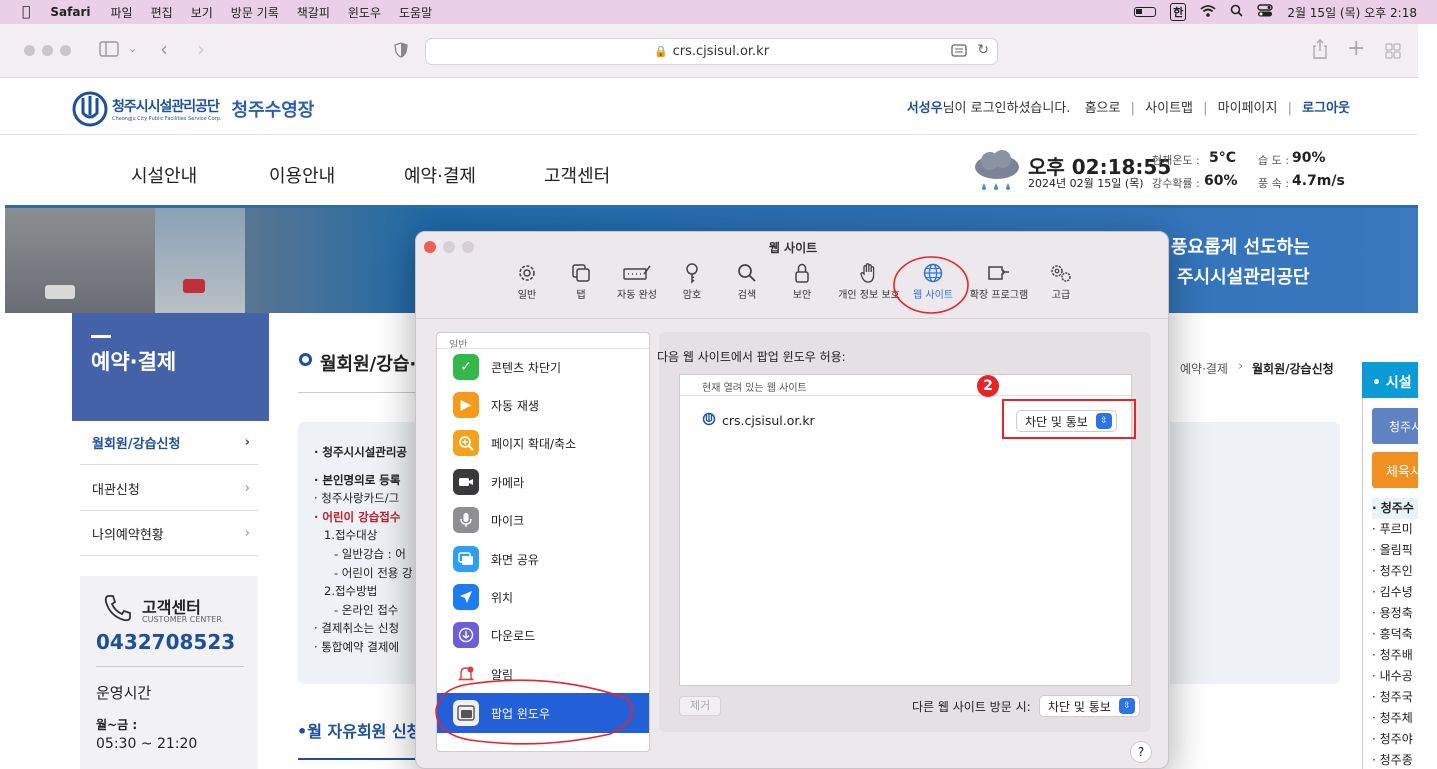 The image size is (1437, 769). What do you see at coordinates (373, 572) in the screenshot?
I see `notice-line: - 어린이 전용 강` at bounding box center [373, 572].